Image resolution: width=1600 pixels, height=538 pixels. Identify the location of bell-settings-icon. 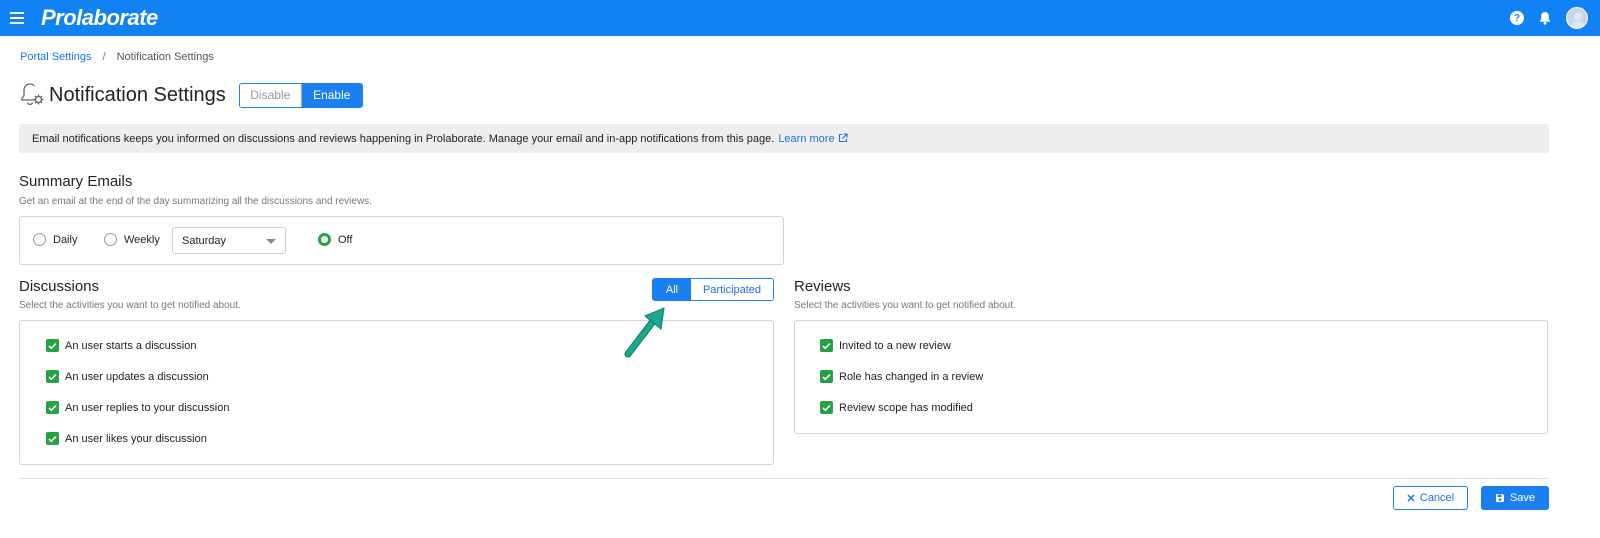
(32, 94).